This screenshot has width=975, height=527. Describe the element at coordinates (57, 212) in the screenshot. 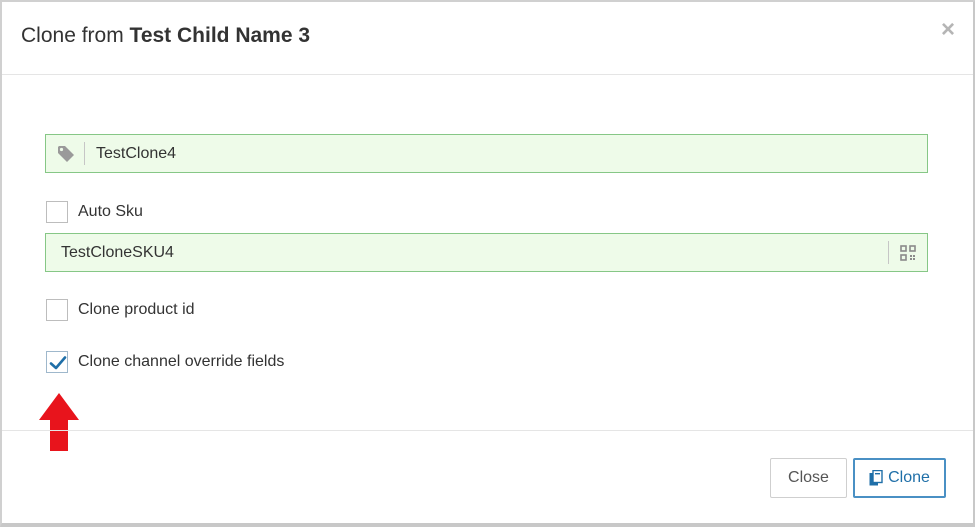

I see `auto-sku-checkbox` at that location.